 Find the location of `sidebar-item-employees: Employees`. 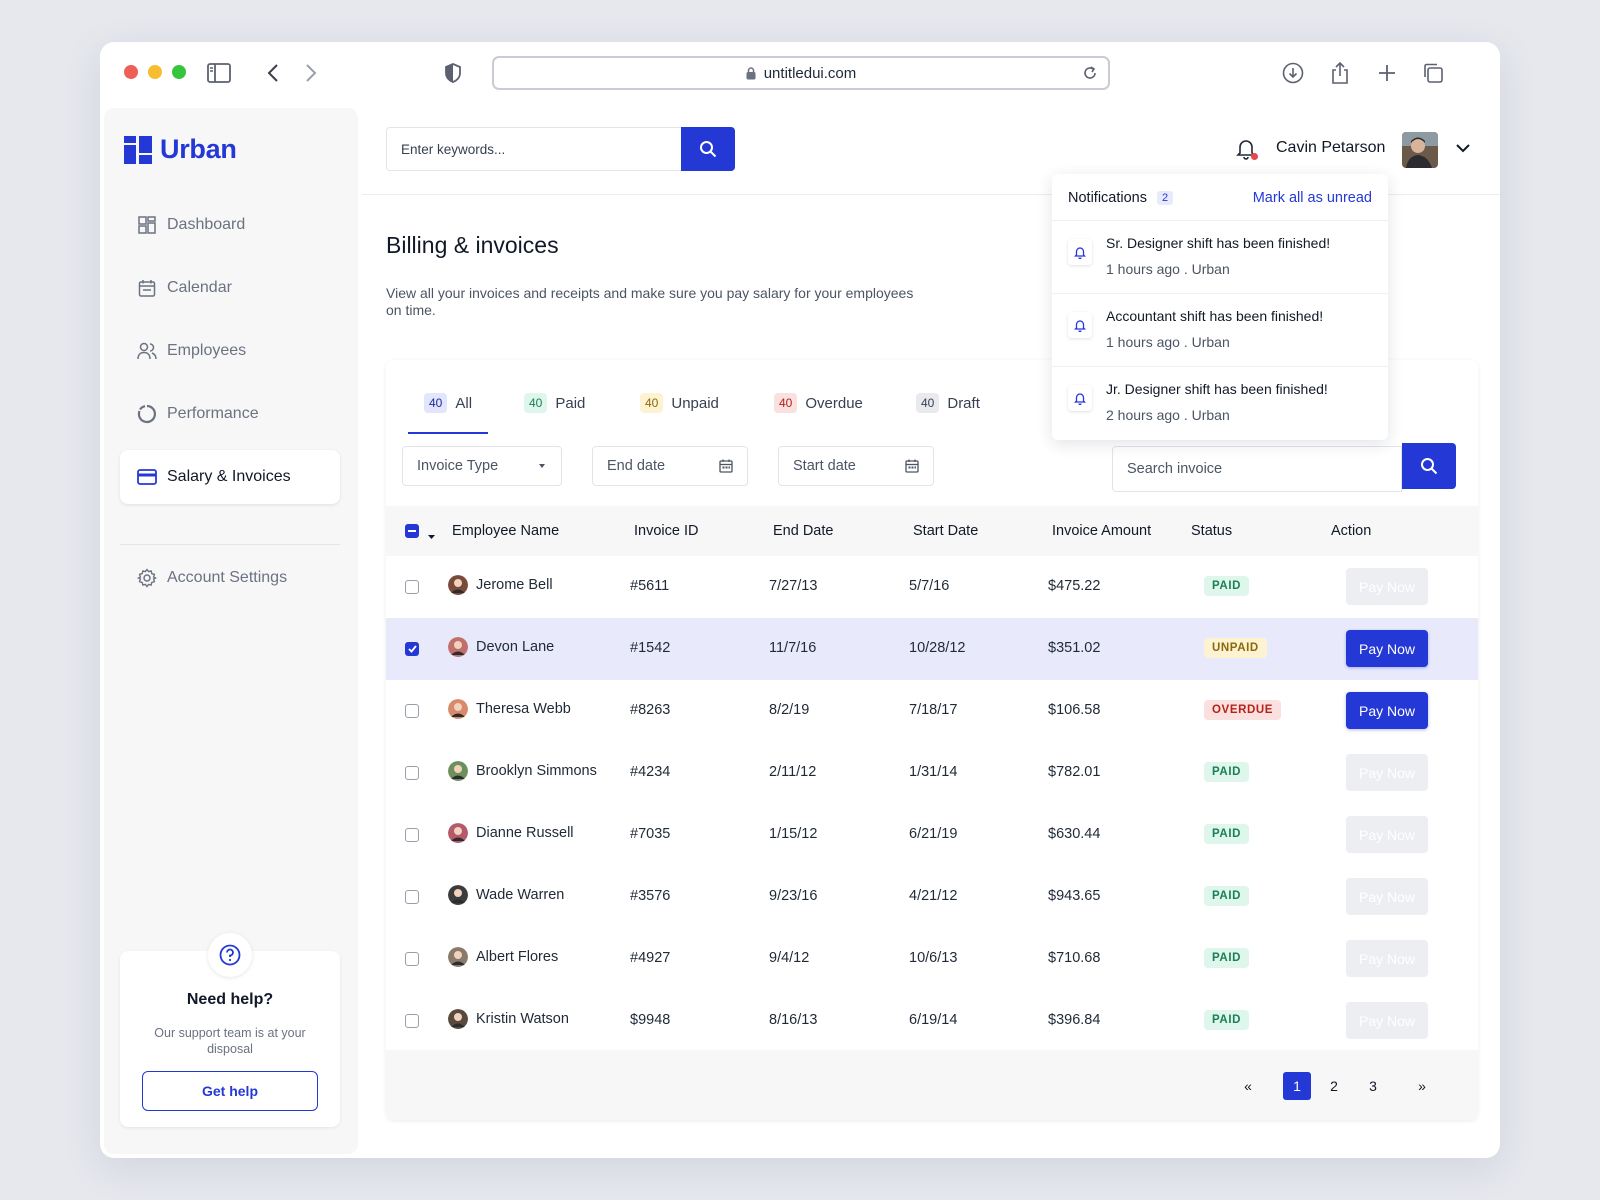

sidebar-item-employees: Employees is located at coordinates (230, 351).